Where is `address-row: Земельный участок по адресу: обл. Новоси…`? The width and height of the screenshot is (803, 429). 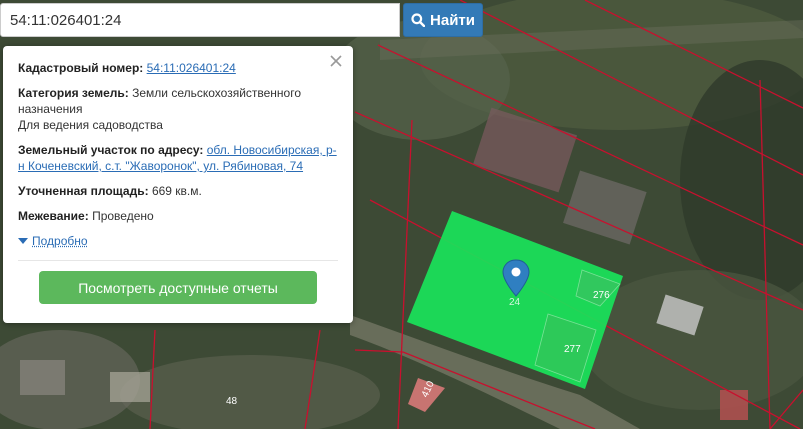 address-row: Земельный участок по адресу: обл. Новоси… is located at coordinates (178, 158).